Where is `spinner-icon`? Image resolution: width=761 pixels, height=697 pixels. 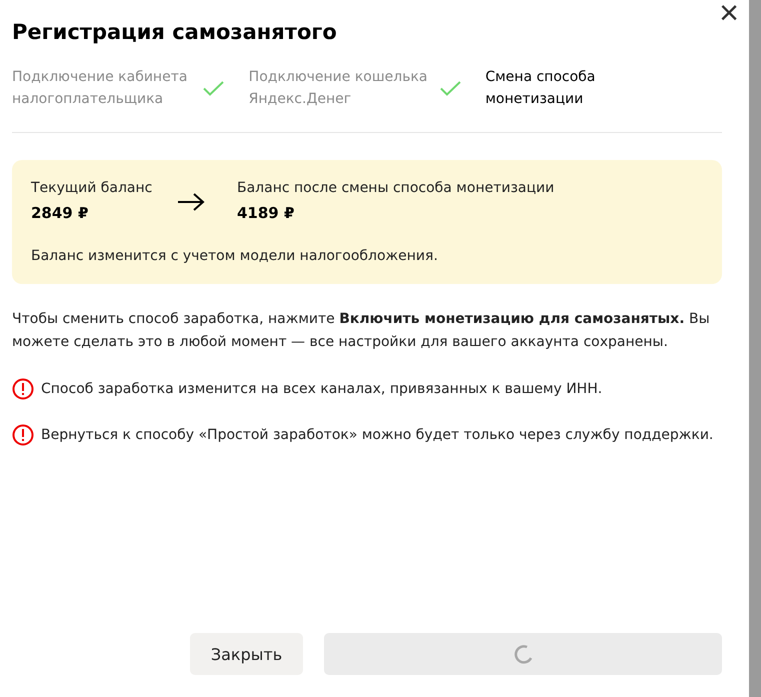 spinner-icon is located at coordinates (523, 654).